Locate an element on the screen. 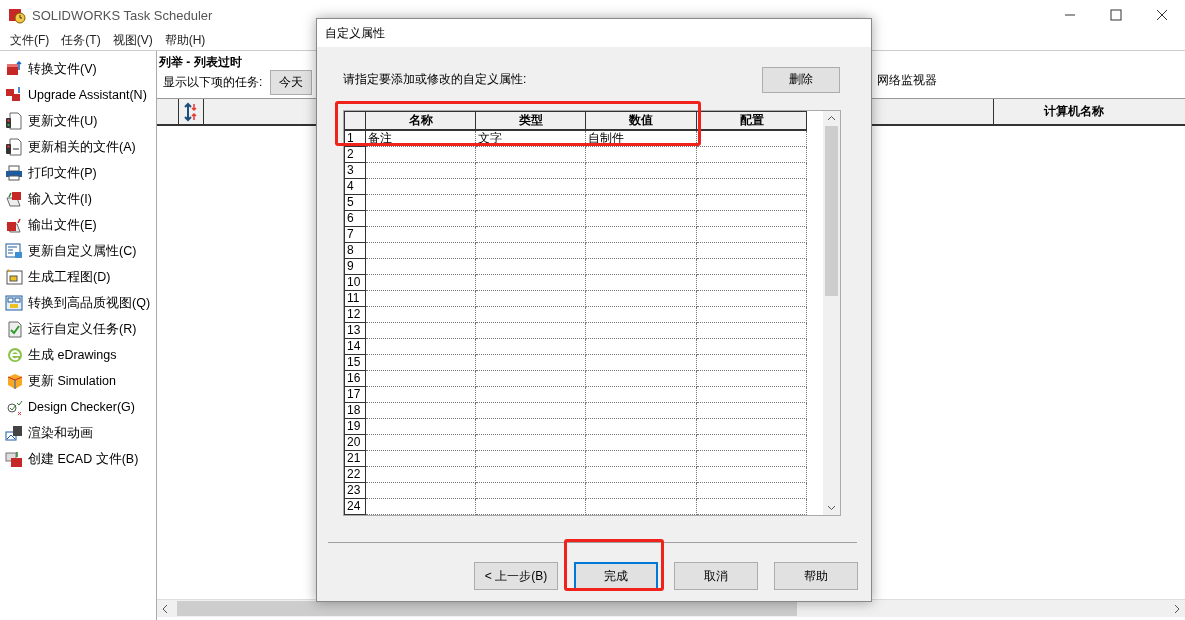 The image size is (1185, 620). corner-header is located at coordinates (355, 120).